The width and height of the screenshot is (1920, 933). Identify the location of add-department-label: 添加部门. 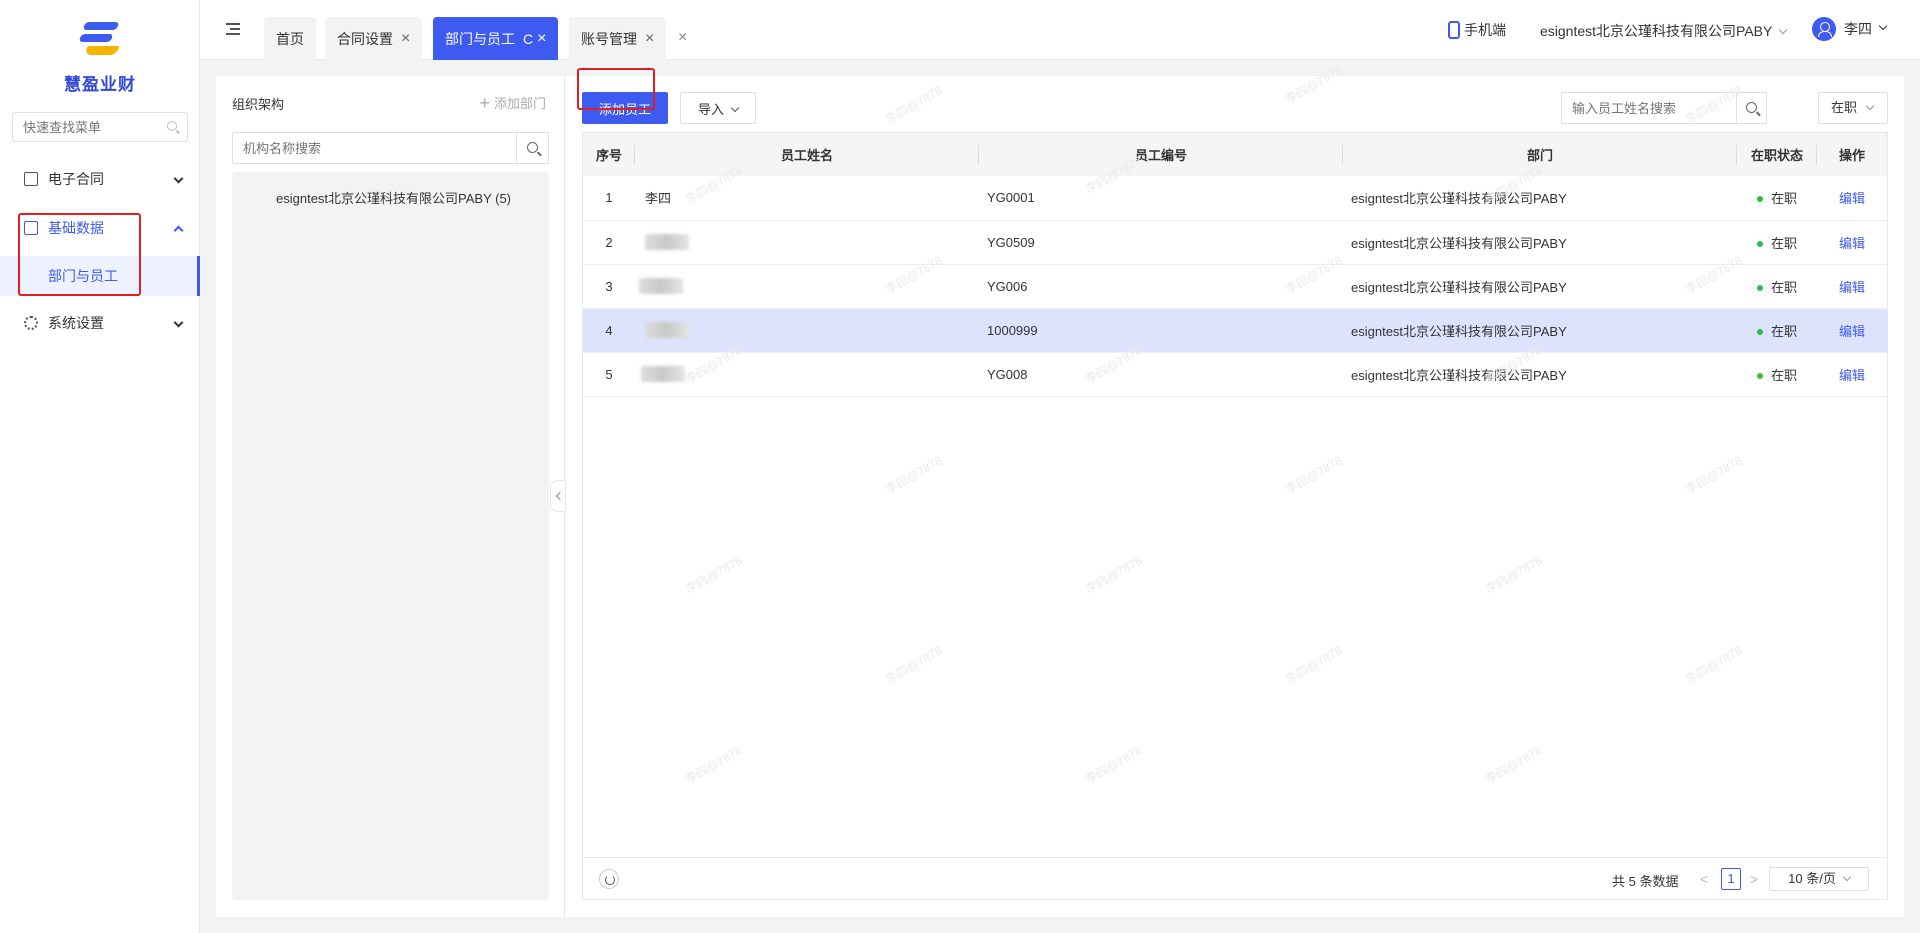
(519, 103).